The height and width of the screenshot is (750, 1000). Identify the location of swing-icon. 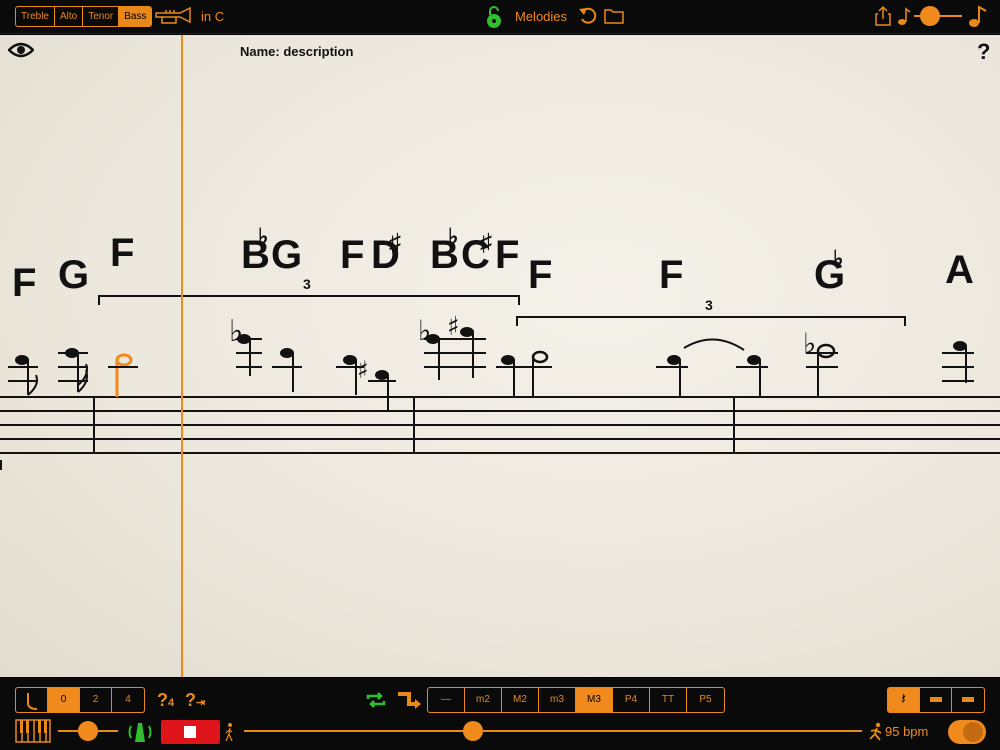
(31, 701).